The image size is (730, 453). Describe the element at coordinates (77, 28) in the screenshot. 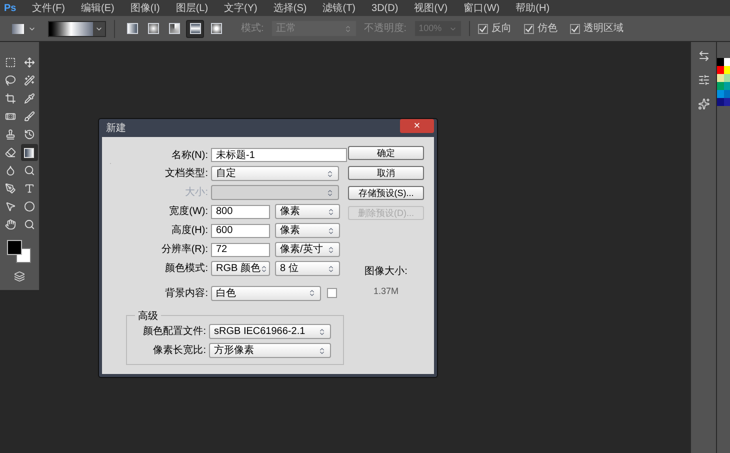

I see `gradient-picker` at that location.